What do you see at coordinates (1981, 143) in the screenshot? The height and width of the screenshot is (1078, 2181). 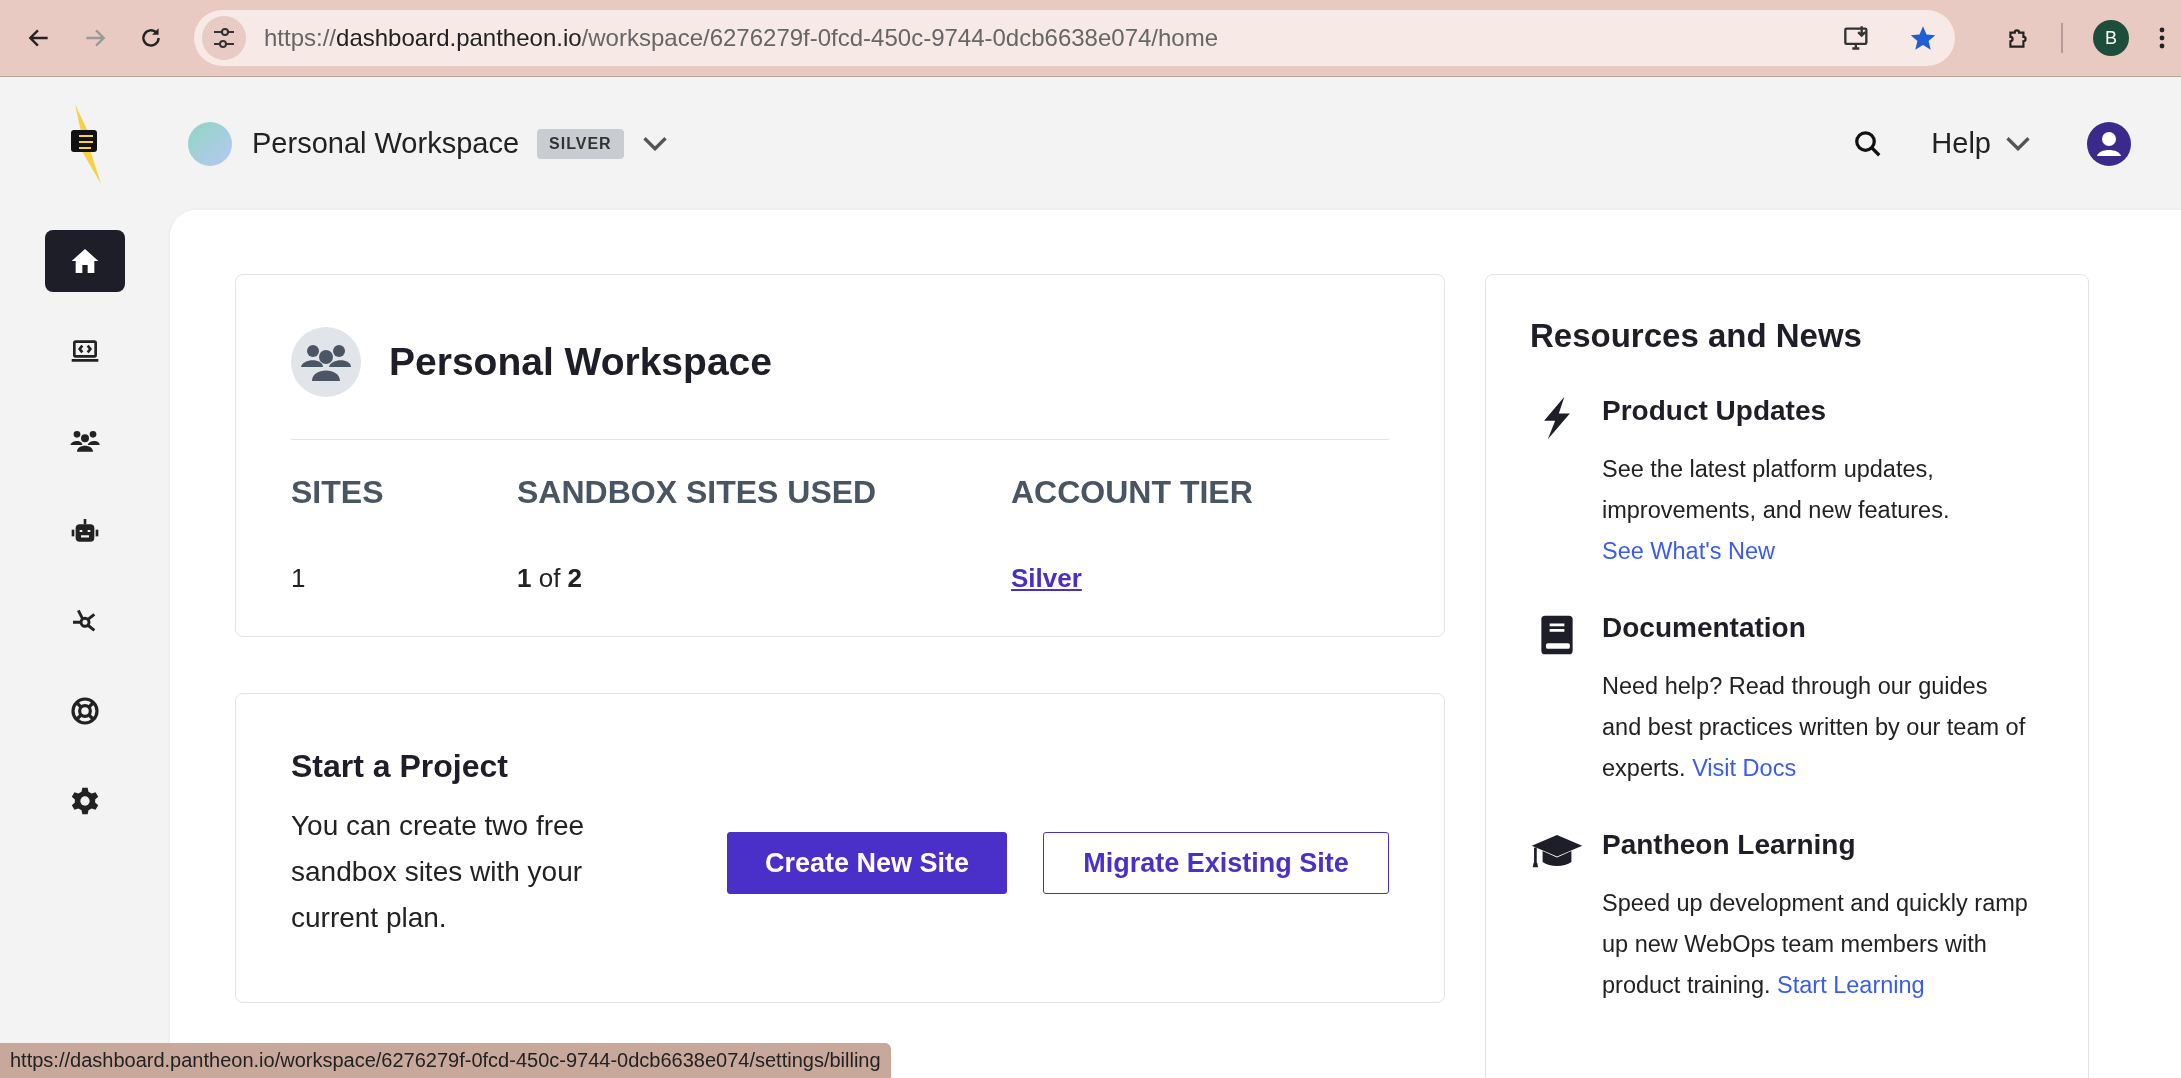 I see `help-menu: Help` at bounding box center [1981, 143].